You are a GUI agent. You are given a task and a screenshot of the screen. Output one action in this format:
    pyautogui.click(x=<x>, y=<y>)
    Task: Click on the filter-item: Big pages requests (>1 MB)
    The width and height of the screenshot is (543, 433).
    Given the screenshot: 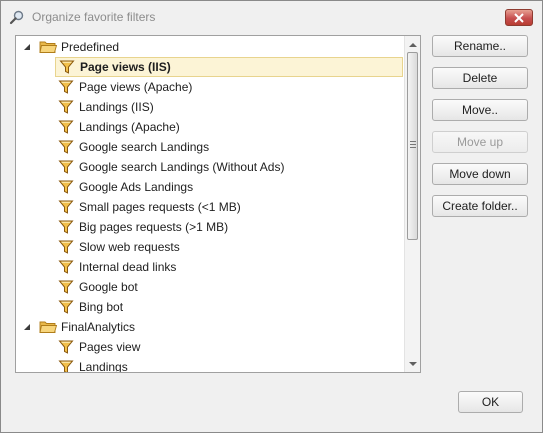 What is the action you would take?
    pyautogui.click(x=209, y=227)
    